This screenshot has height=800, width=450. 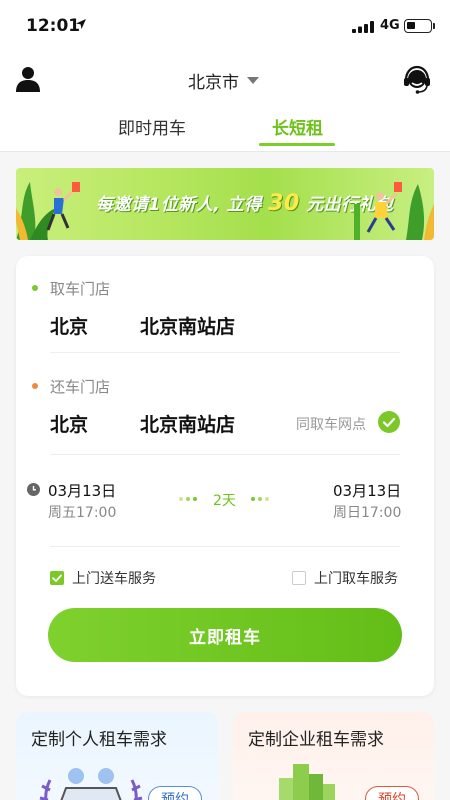 I want to click on customer-service-icon, so click(x=417, y=79).